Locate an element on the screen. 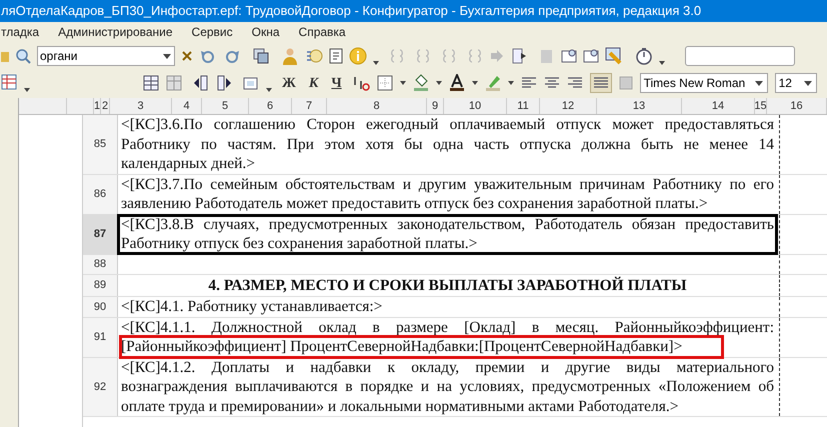 The width and height of the screenshot is (827, 427). column-header: 9 is located at coordinates (435, 106).